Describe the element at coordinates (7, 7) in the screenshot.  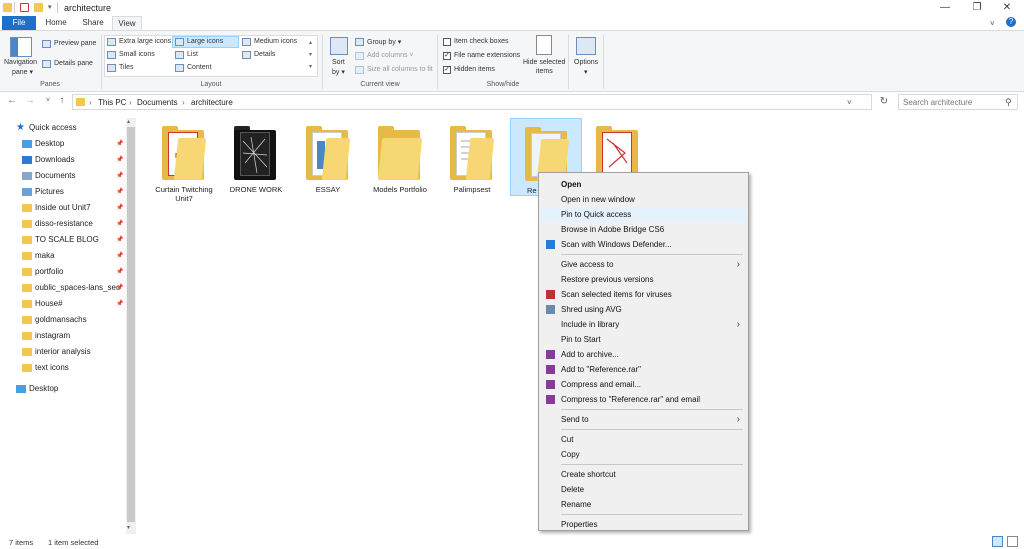
I see `folder-icon` at that location.